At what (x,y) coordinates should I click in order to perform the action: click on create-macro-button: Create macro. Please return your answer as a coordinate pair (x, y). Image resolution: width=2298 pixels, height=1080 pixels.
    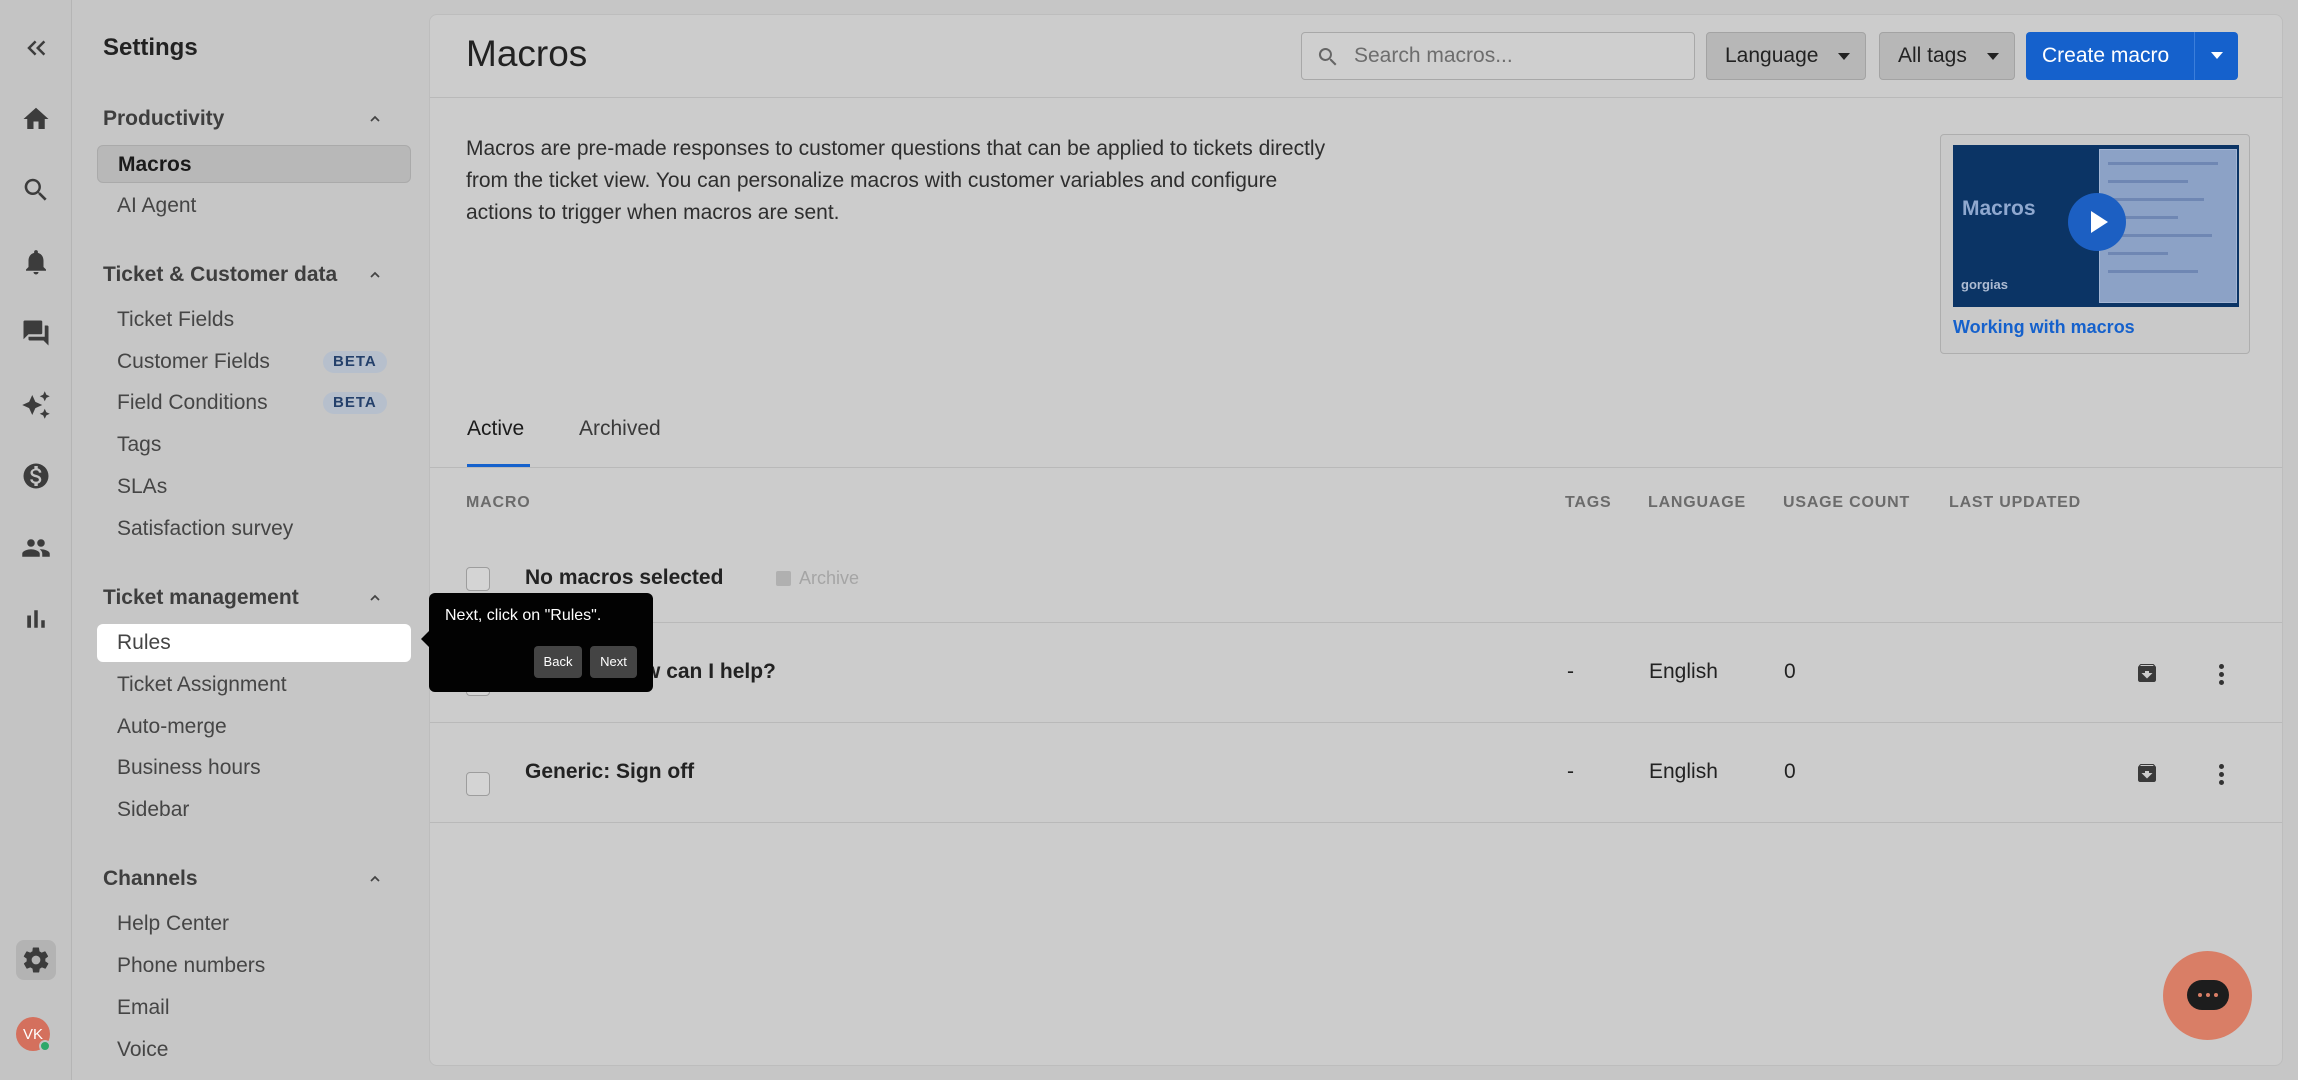
    Looking at the image, I should click on (2132, 56).